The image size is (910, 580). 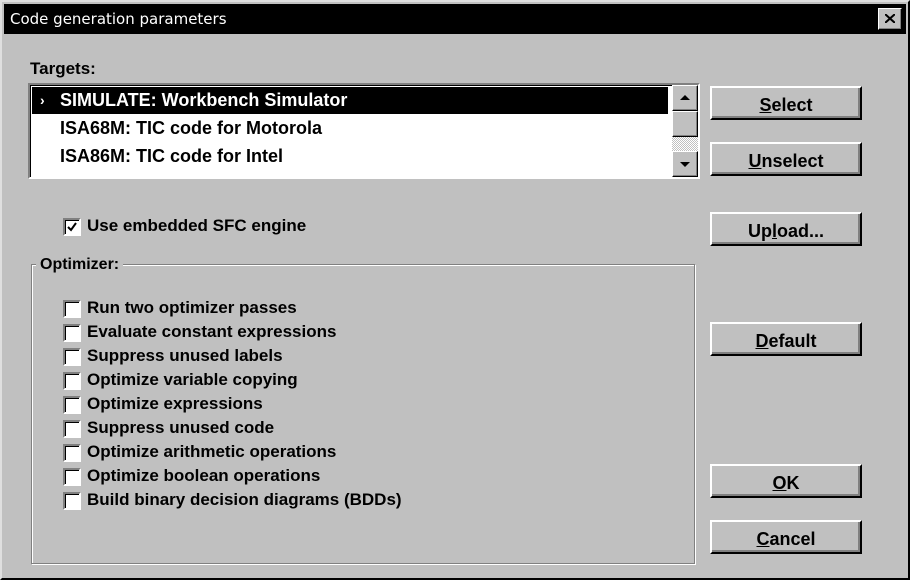 What do you see at coordinates (212, 451) in the screenshot?
I see `option-label: Optimize arithmetic operations` at bounding box center [212, 451].